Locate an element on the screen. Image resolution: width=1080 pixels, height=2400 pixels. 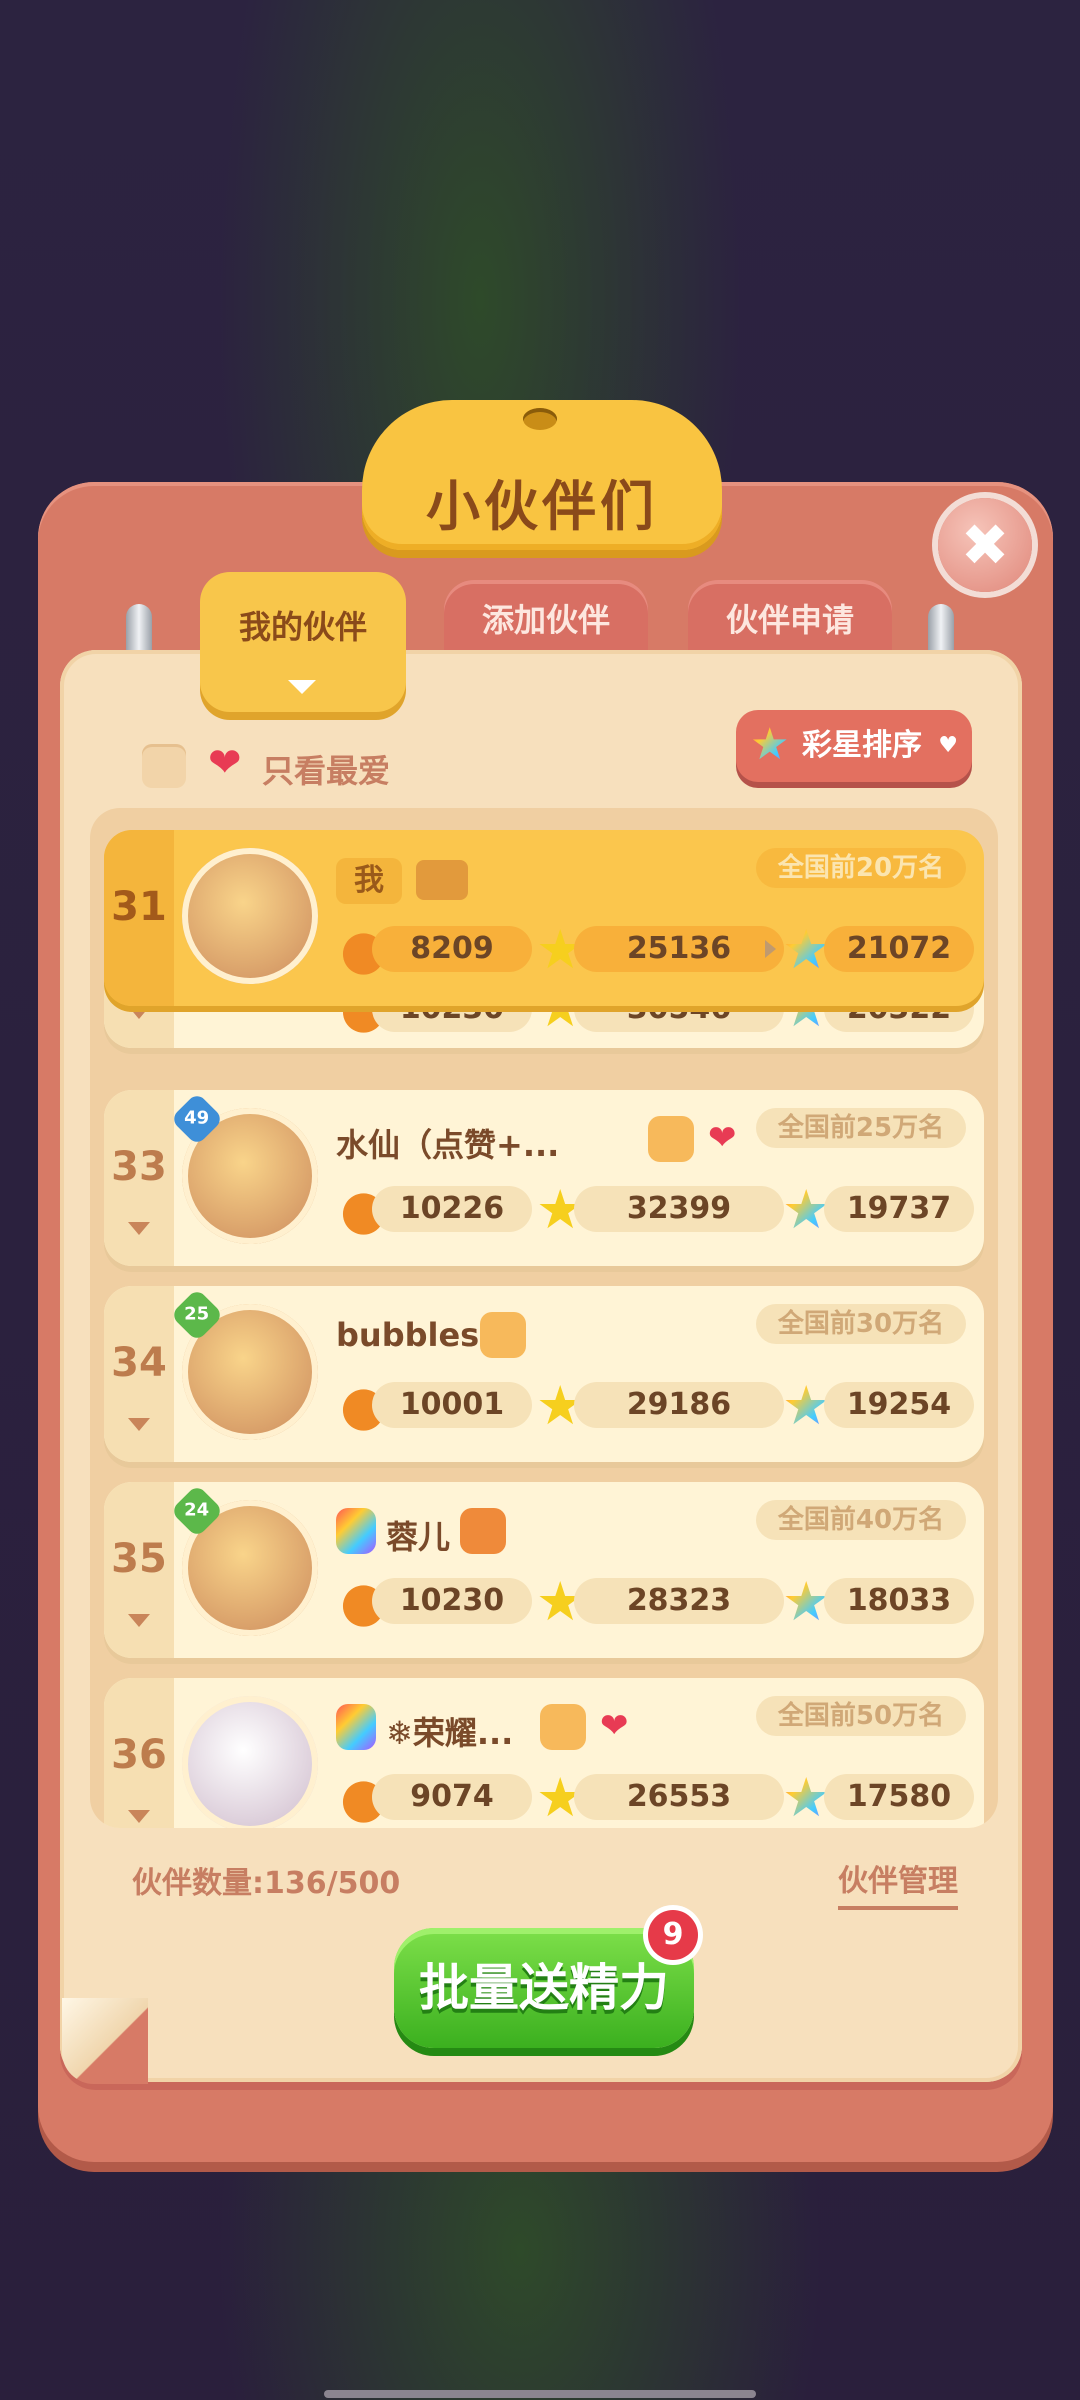
level-number: 24 is located at coordinates (197, 1510).